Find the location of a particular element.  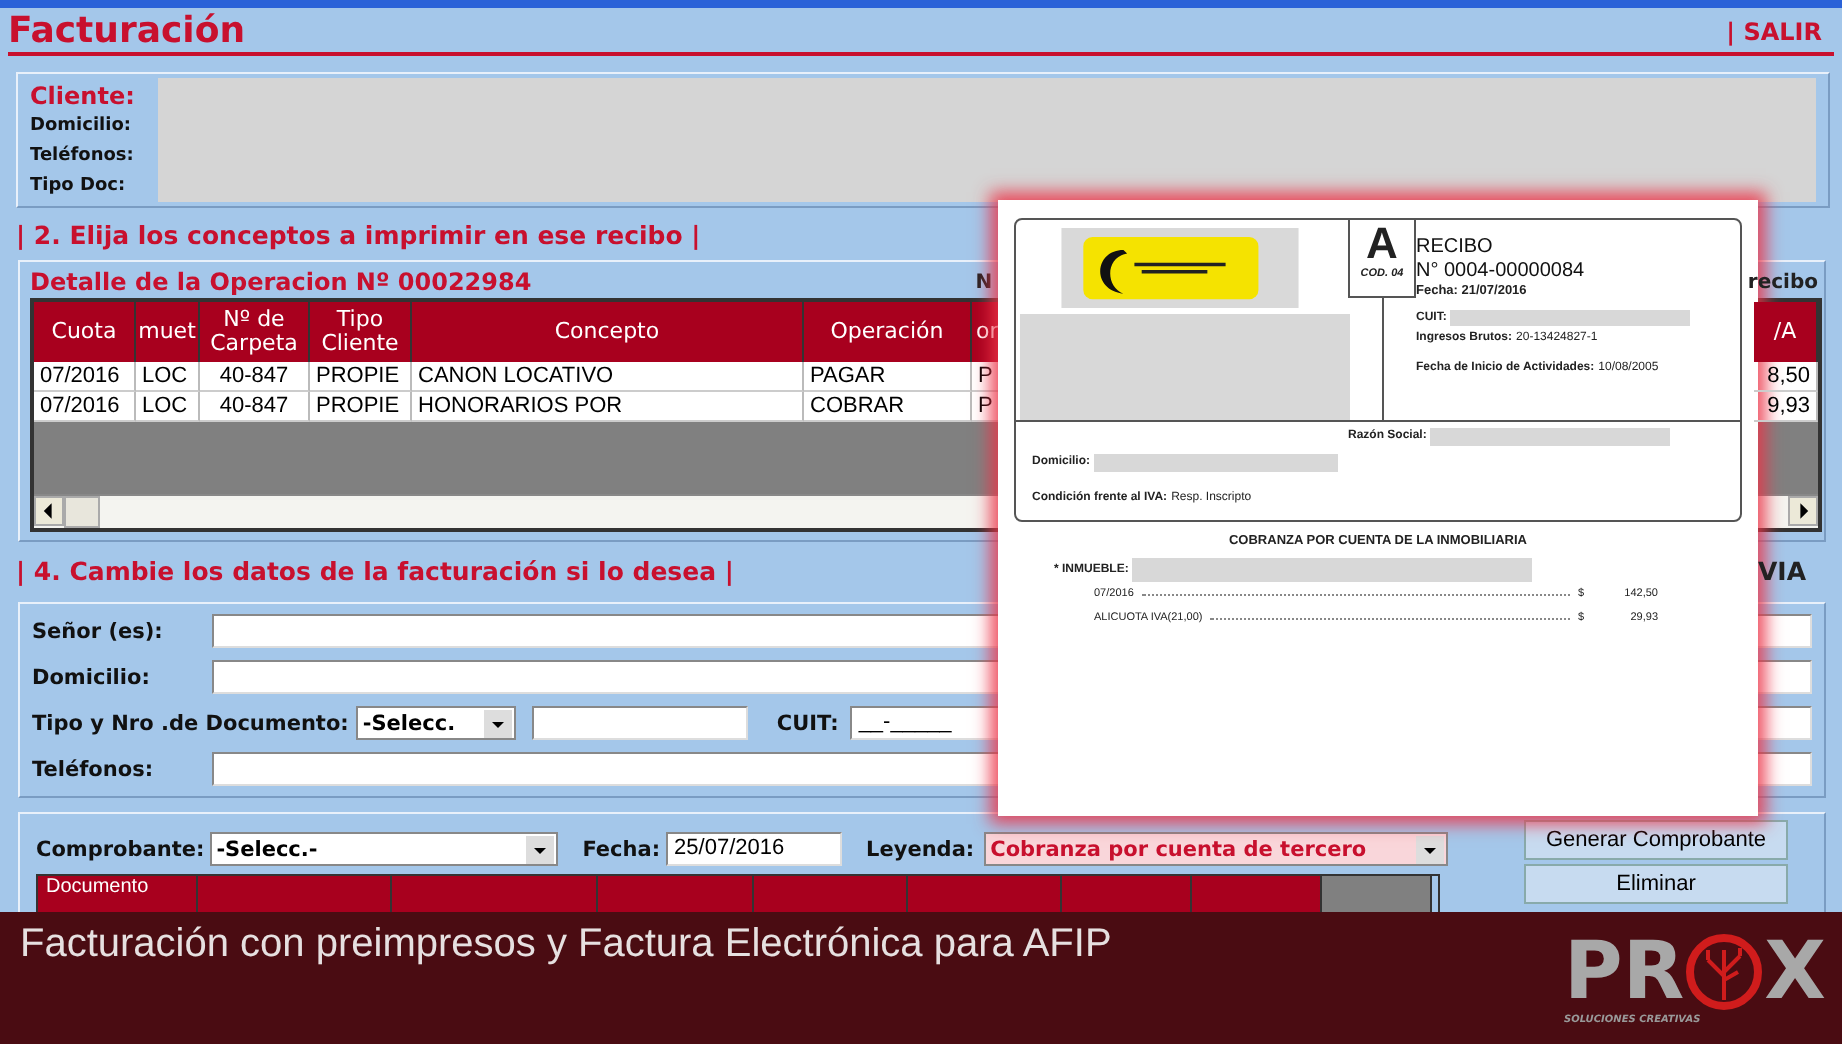

column-header: muet is located at coordinates (168, 332).